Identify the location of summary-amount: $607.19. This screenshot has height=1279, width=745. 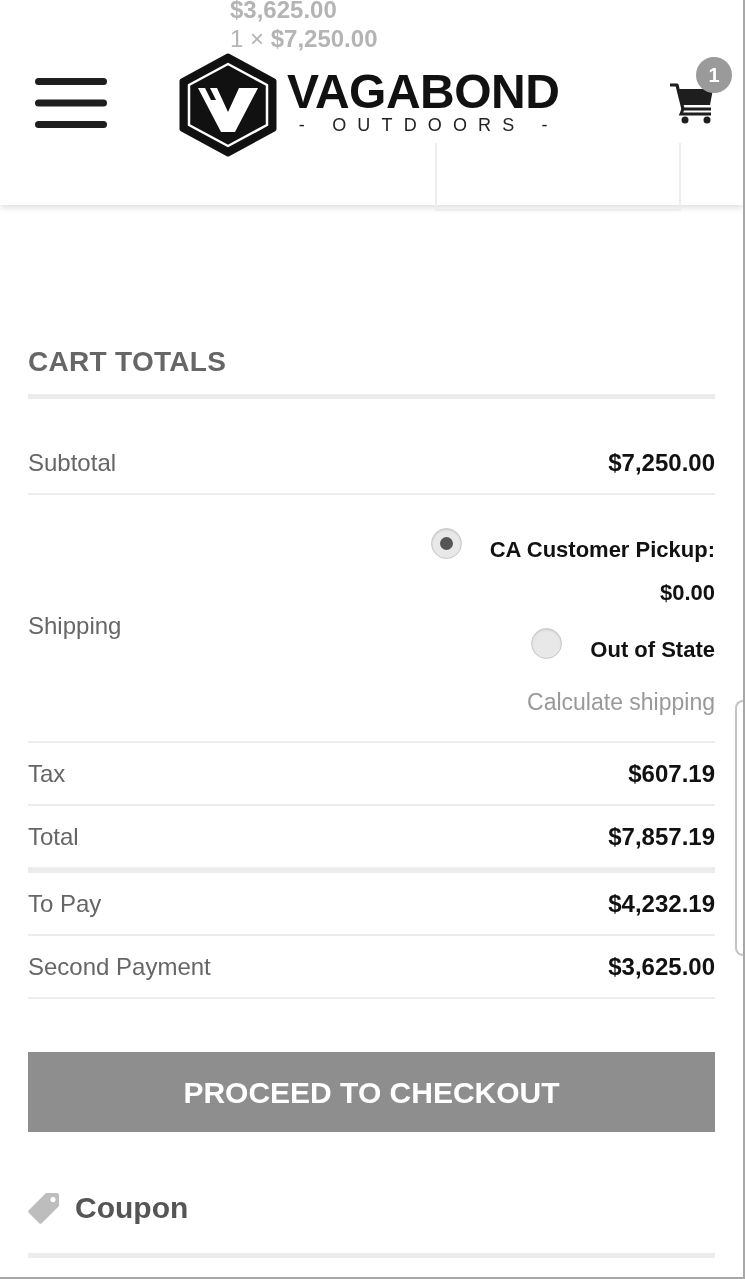
(671, 773).